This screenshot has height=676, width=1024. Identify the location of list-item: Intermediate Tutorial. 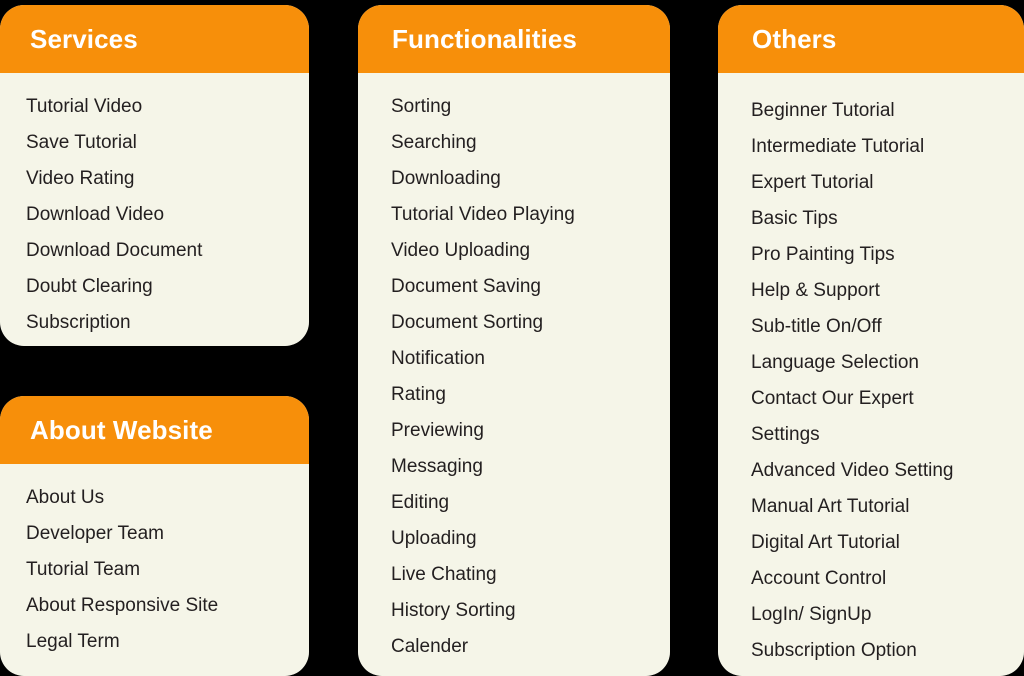
(887, 147).